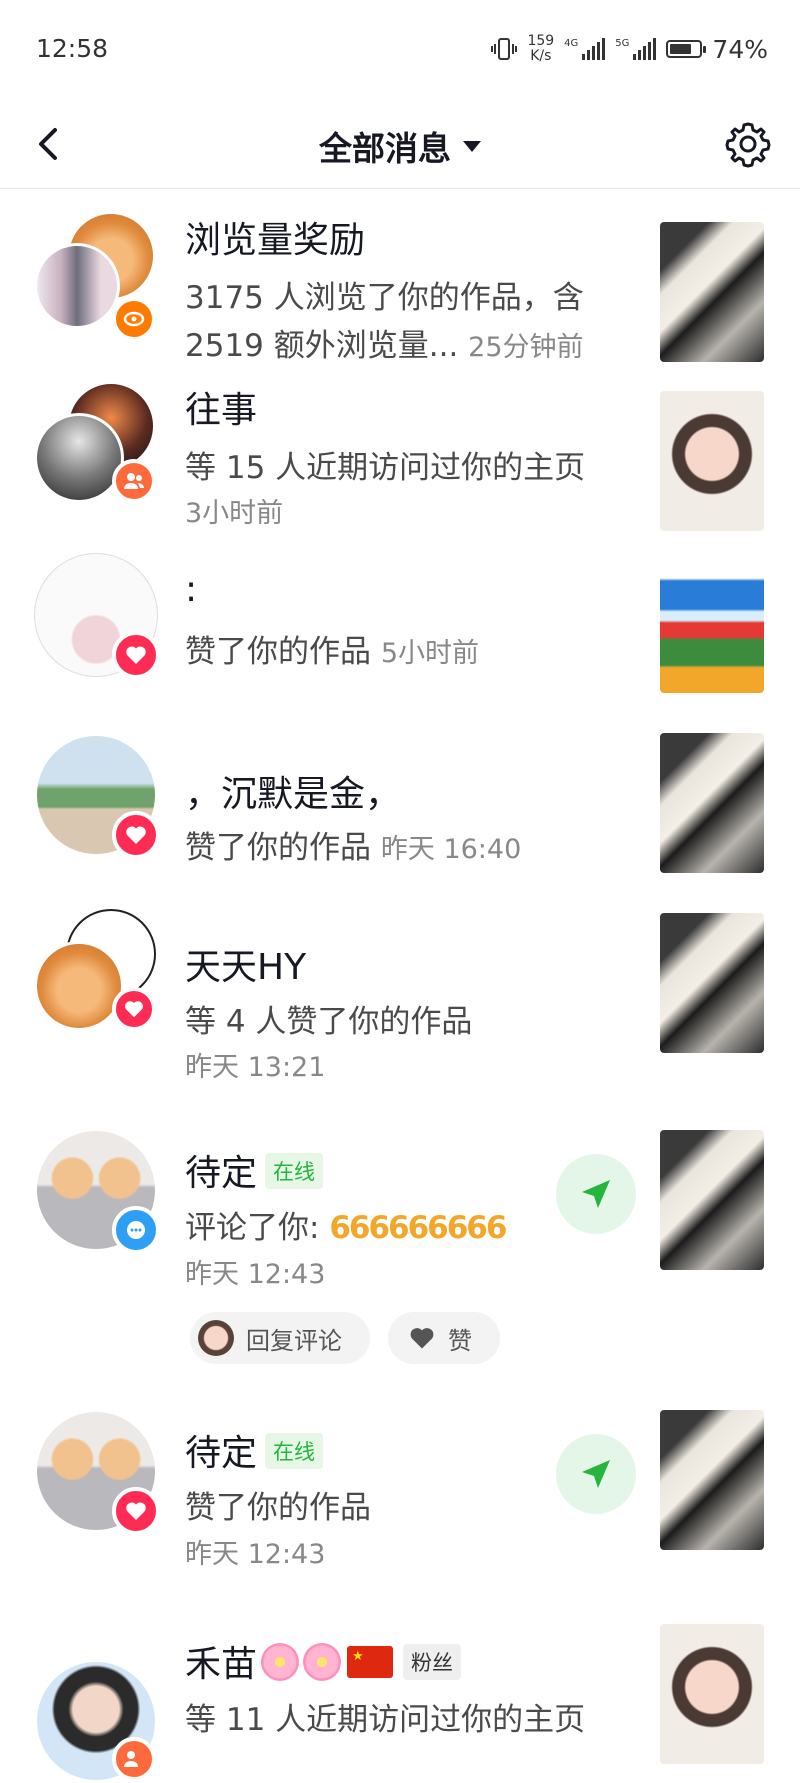 The width and height of the screenshot is (800, 1783). Describe the element at coordinates (221, 410) in the screenshot. I see `sender-name: 往事` at that location.